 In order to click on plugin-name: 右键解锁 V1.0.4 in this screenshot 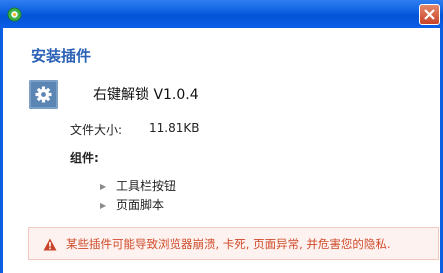, I will do `click(146, 95)`.